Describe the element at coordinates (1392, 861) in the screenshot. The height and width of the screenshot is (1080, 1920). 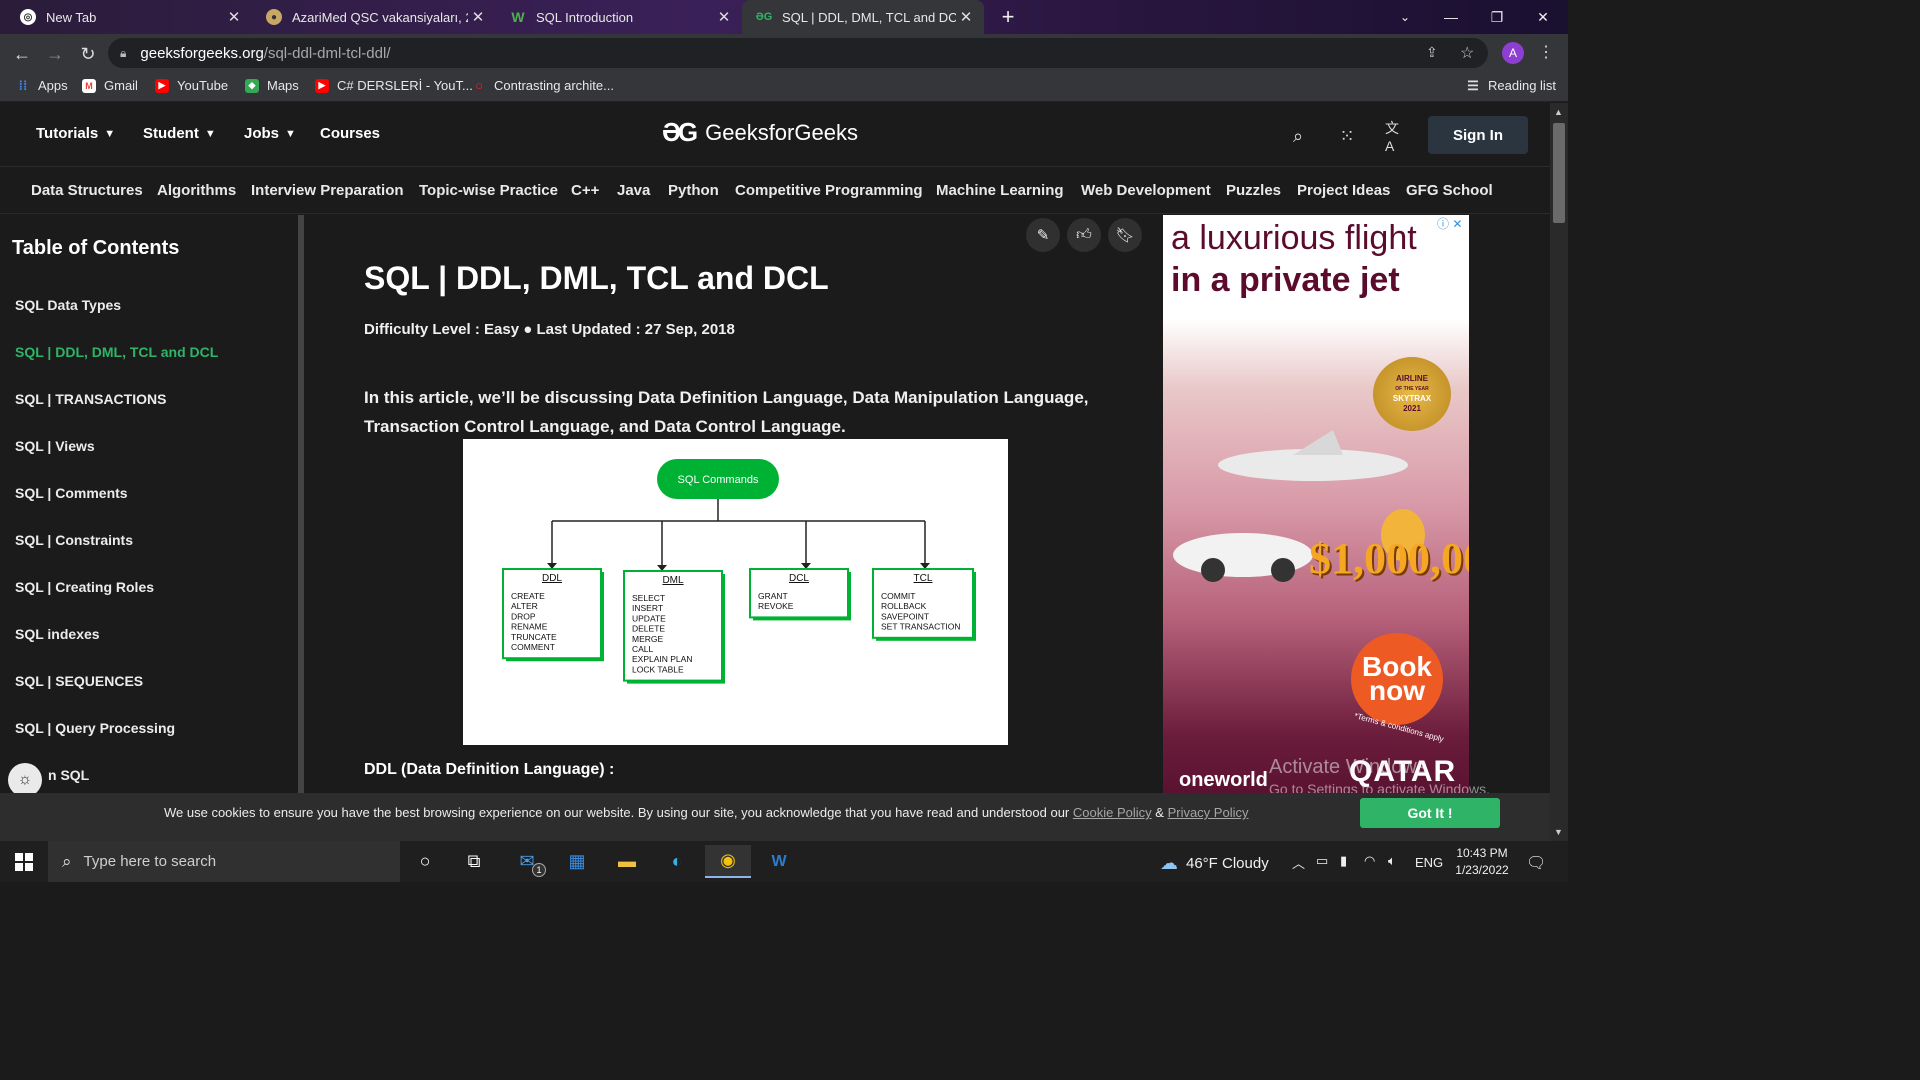
I see `volume-icon: 🔈︎` at that location.